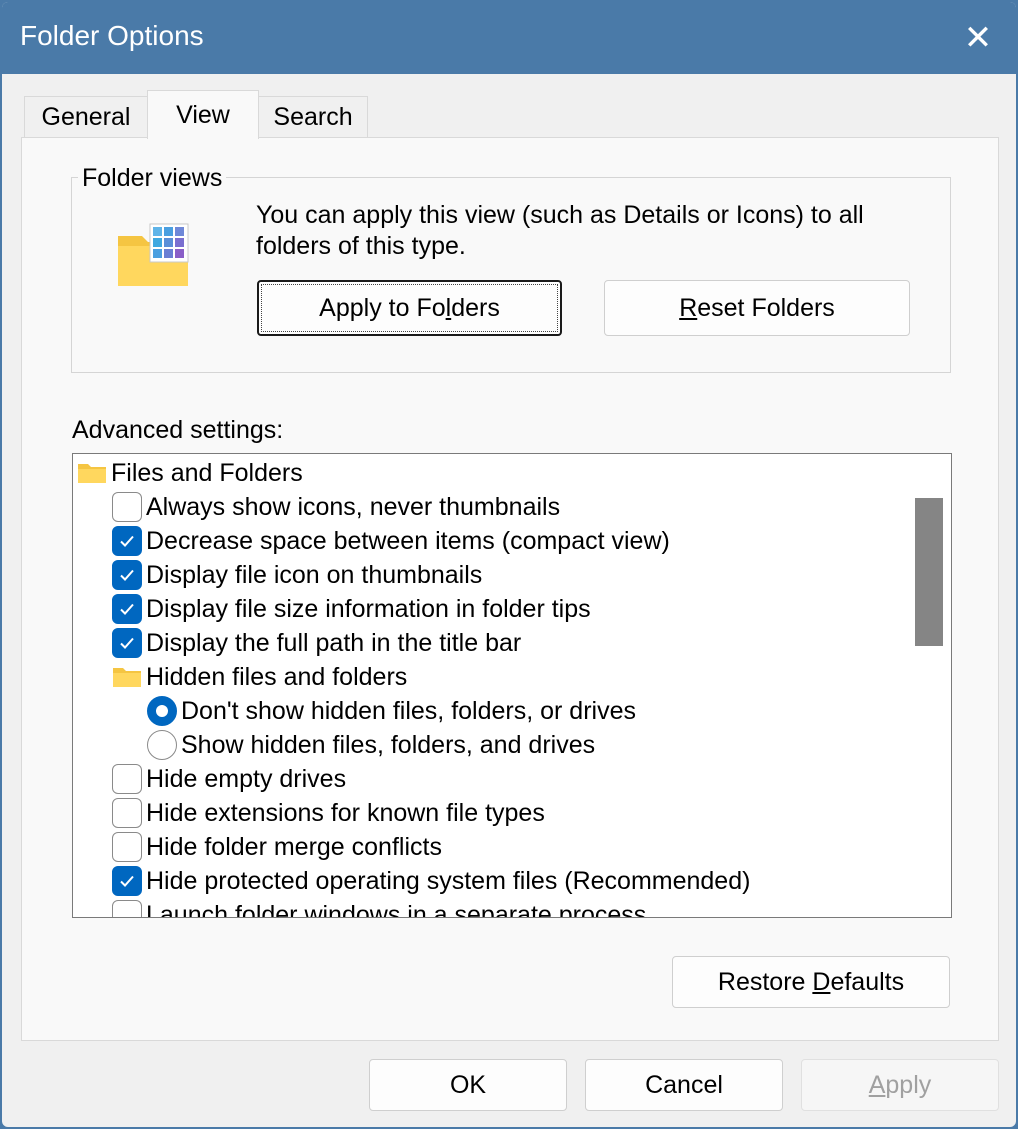 This screenshot has height=1129, width=1018. I want to click on folder-views-label: Folder views, so click(152, 178).